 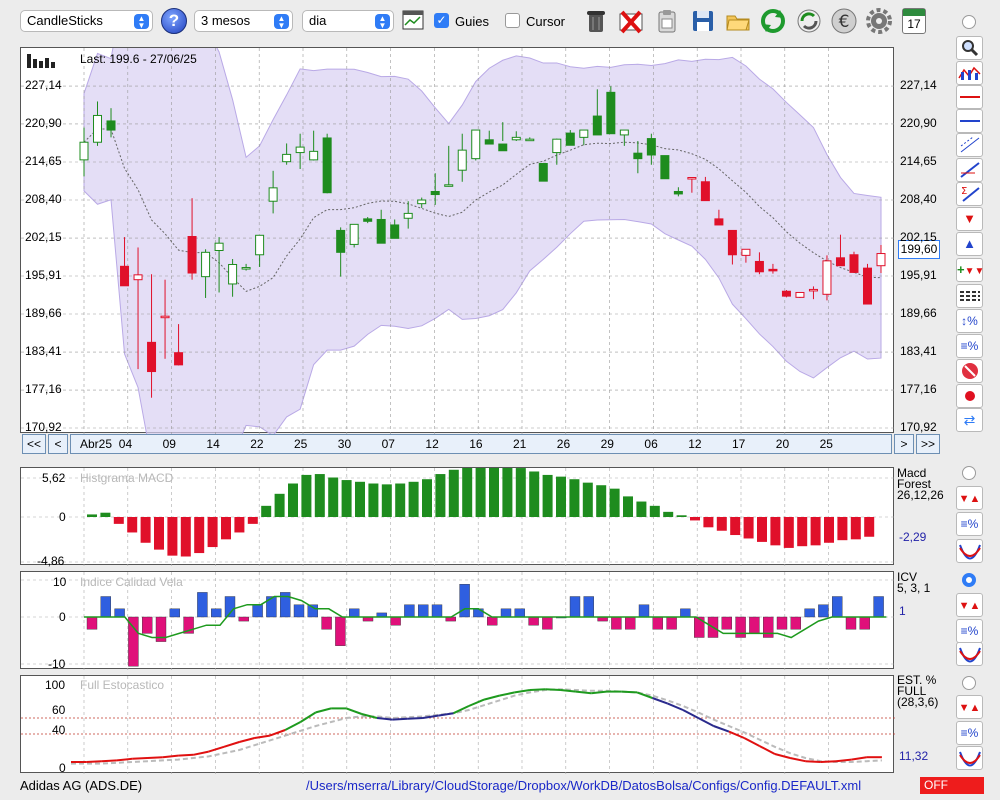 I want to click on record-button, so click(x=969, y=396).